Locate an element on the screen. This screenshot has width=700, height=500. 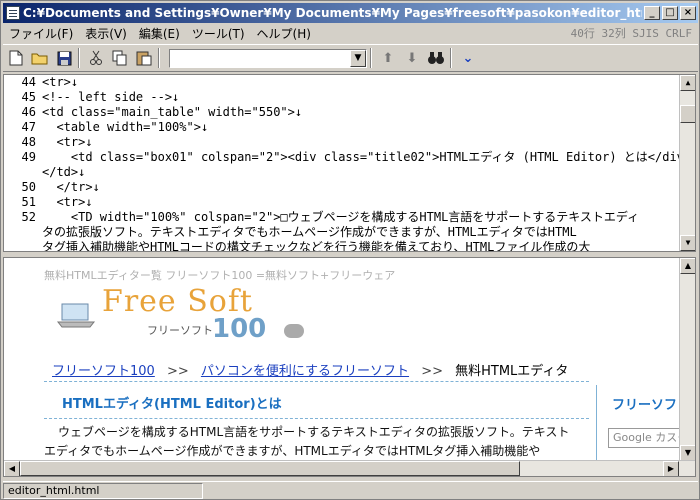
chevron-down-icon: ▼ is located at coordinates (358, 58).